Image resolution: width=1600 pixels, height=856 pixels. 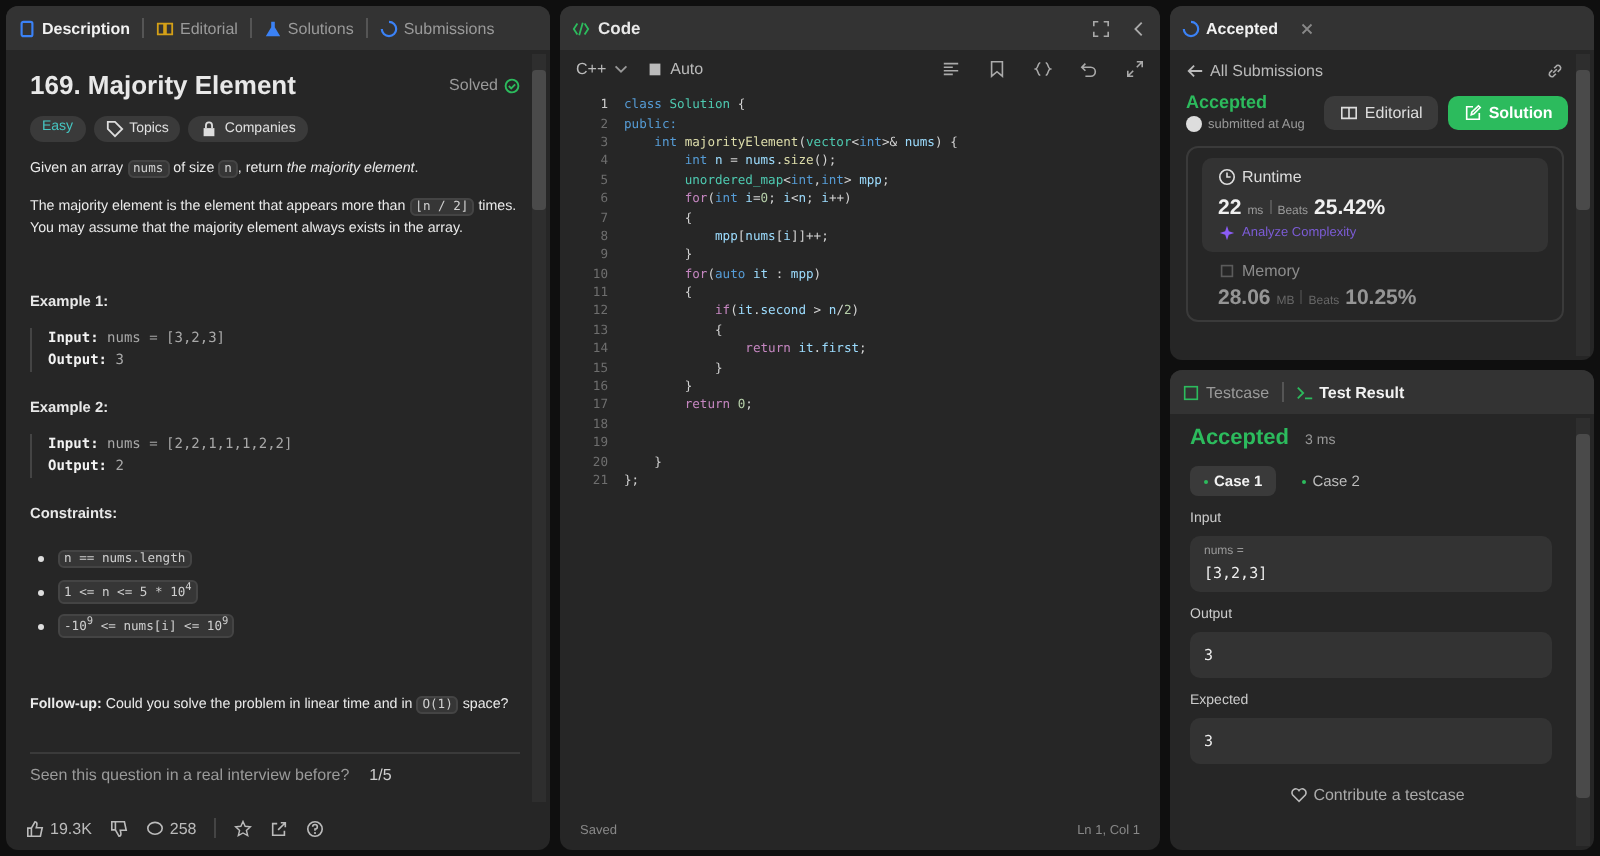 I want to click on arrow-left-icon, so click(x=1195, y=70).